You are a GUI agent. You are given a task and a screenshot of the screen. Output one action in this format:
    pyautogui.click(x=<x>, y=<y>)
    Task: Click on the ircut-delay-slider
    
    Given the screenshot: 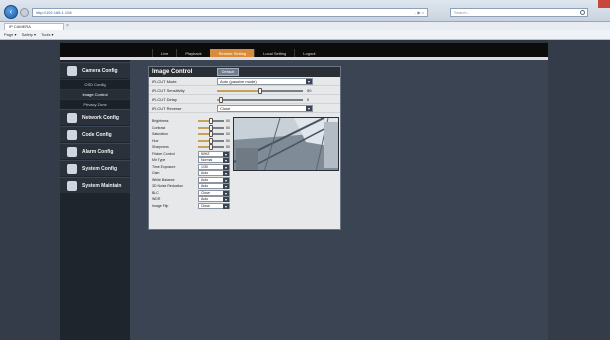 What is the action you would take?
    pyautogui.click(x=260, y=100)
    